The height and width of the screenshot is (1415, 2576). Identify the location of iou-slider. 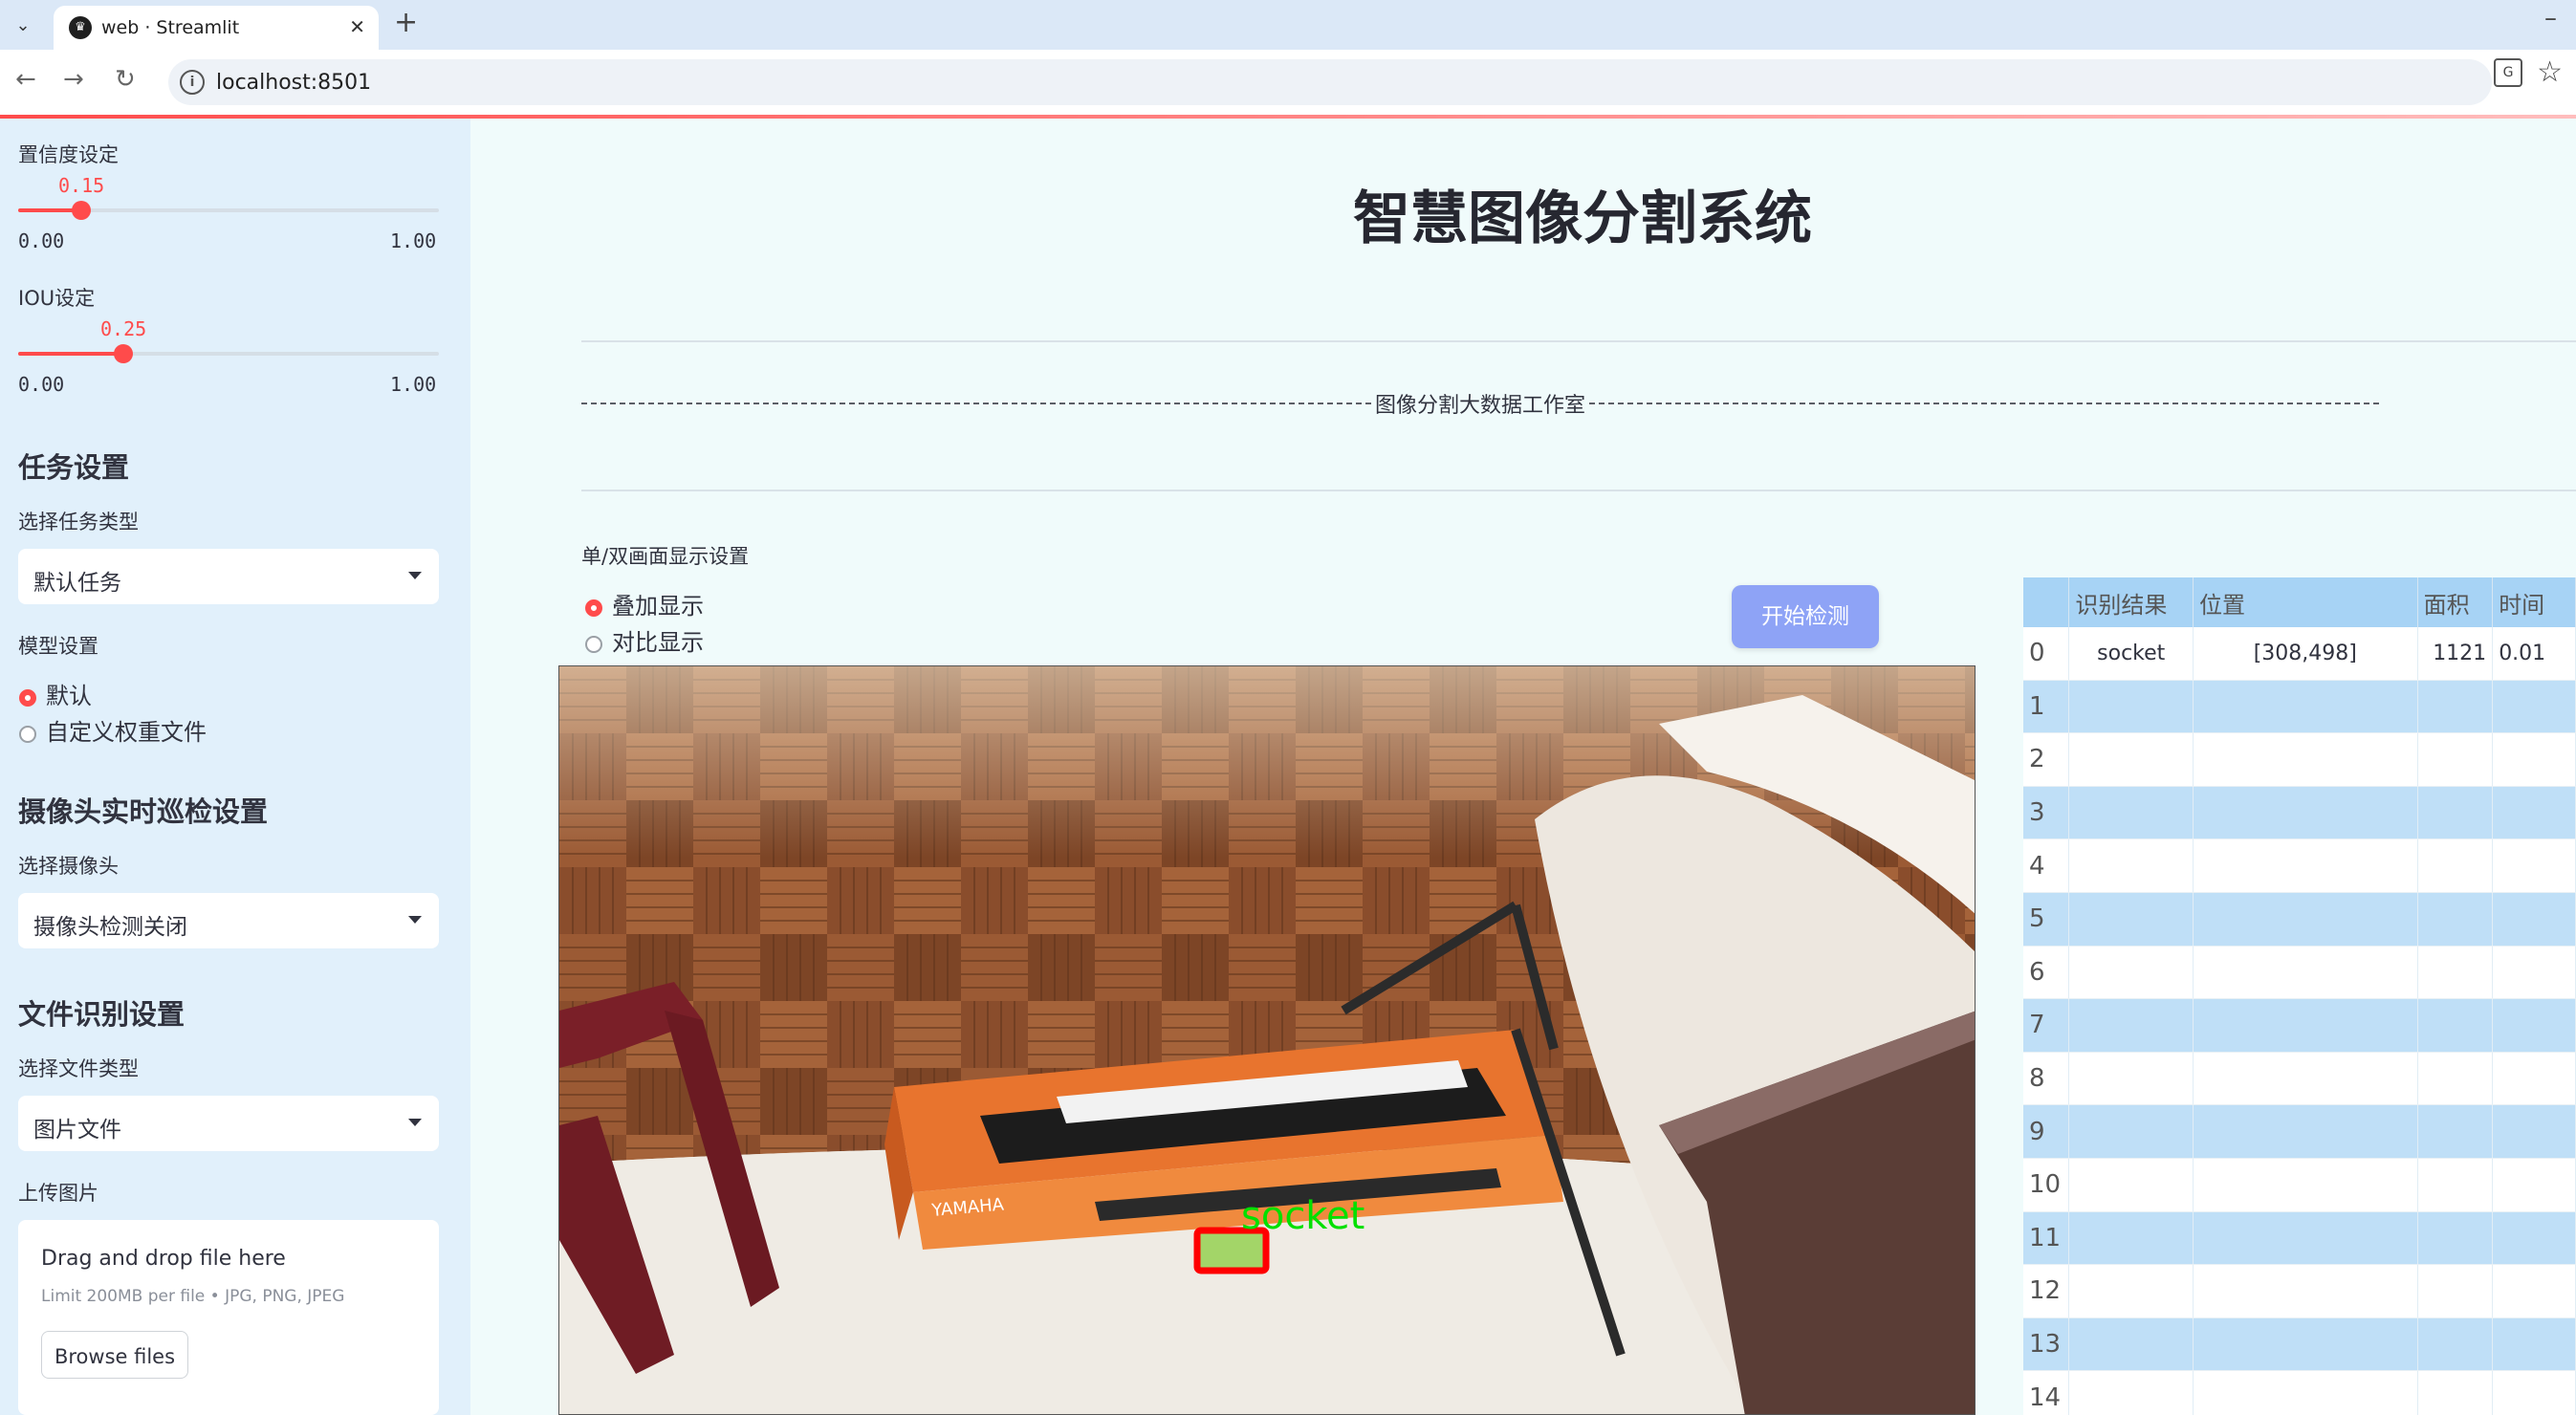
(228, 353).